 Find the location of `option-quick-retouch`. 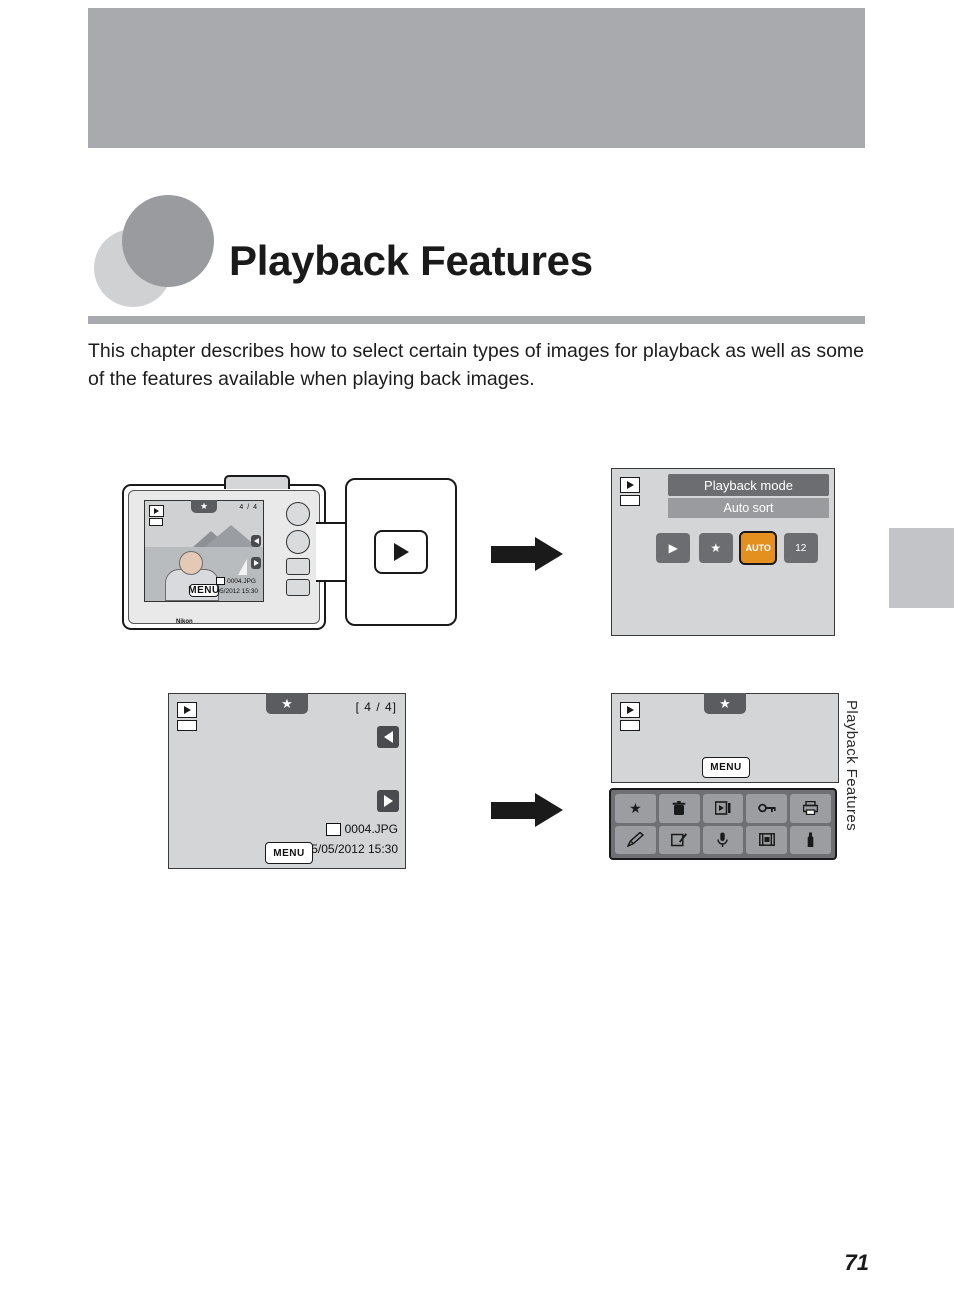

option-quick-retouch is located at coordinates (635, 839).